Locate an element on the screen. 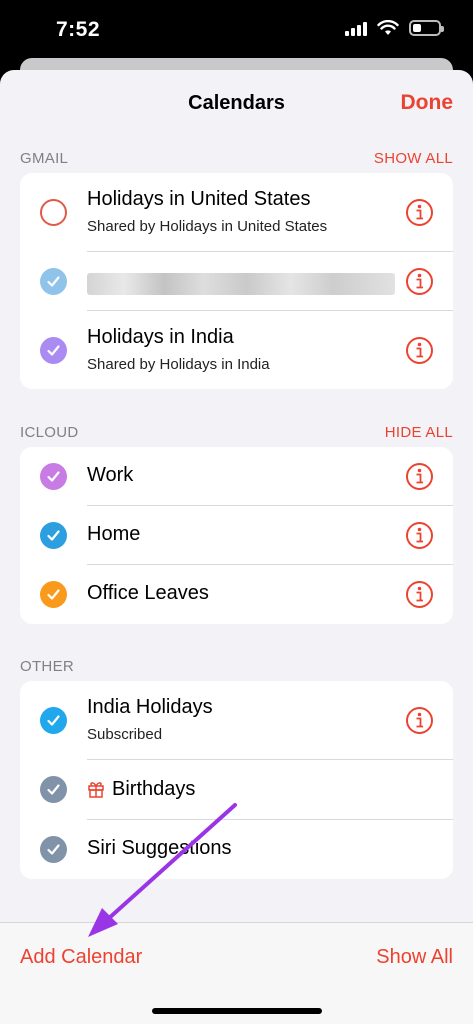 Image resolution: width=473 pixels, height=1024 pixels. add-calendar-button: Add Calendar is located at coordinates (81, 957).